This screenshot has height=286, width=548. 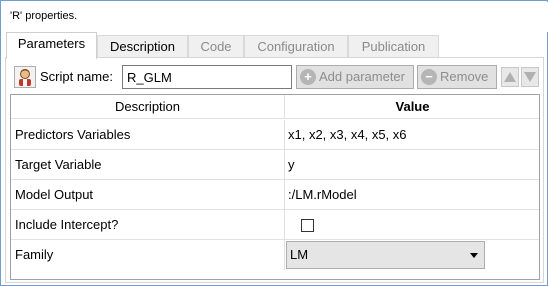 I want to click on table-row: Target Variable y, so click(x=275, y=165).